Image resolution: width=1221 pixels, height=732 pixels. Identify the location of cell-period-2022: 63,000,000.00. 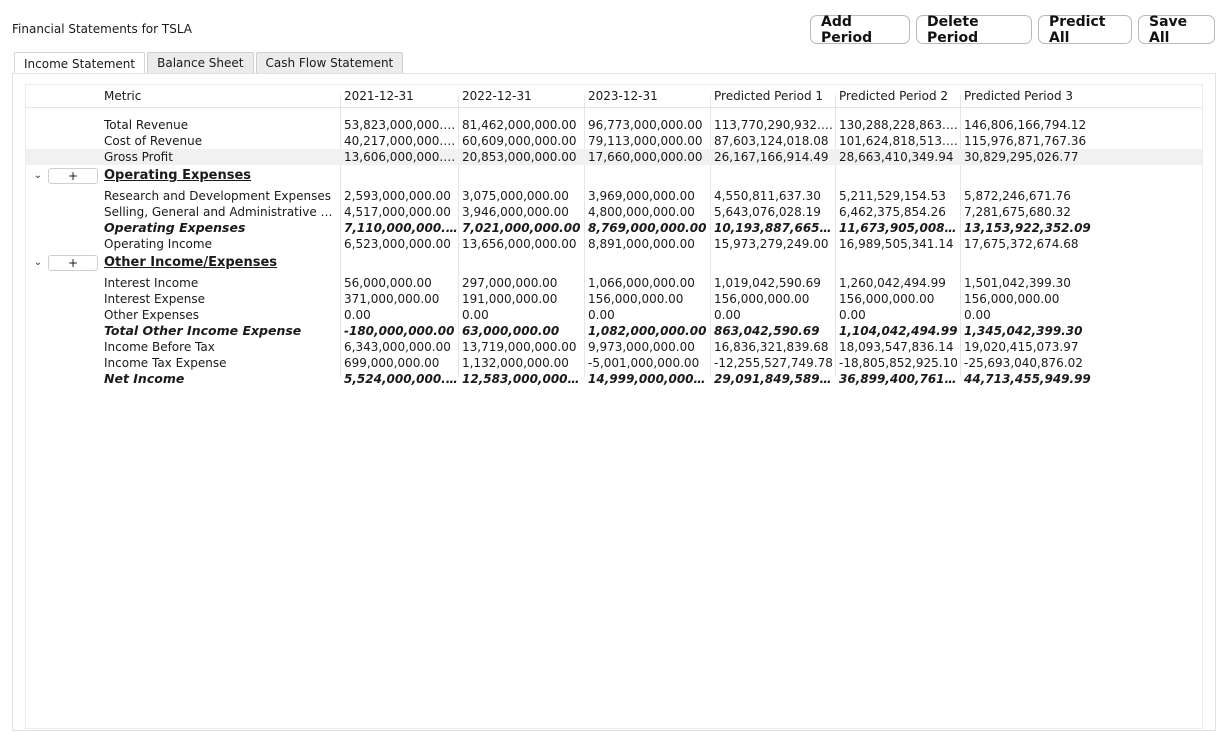
(522, 331).